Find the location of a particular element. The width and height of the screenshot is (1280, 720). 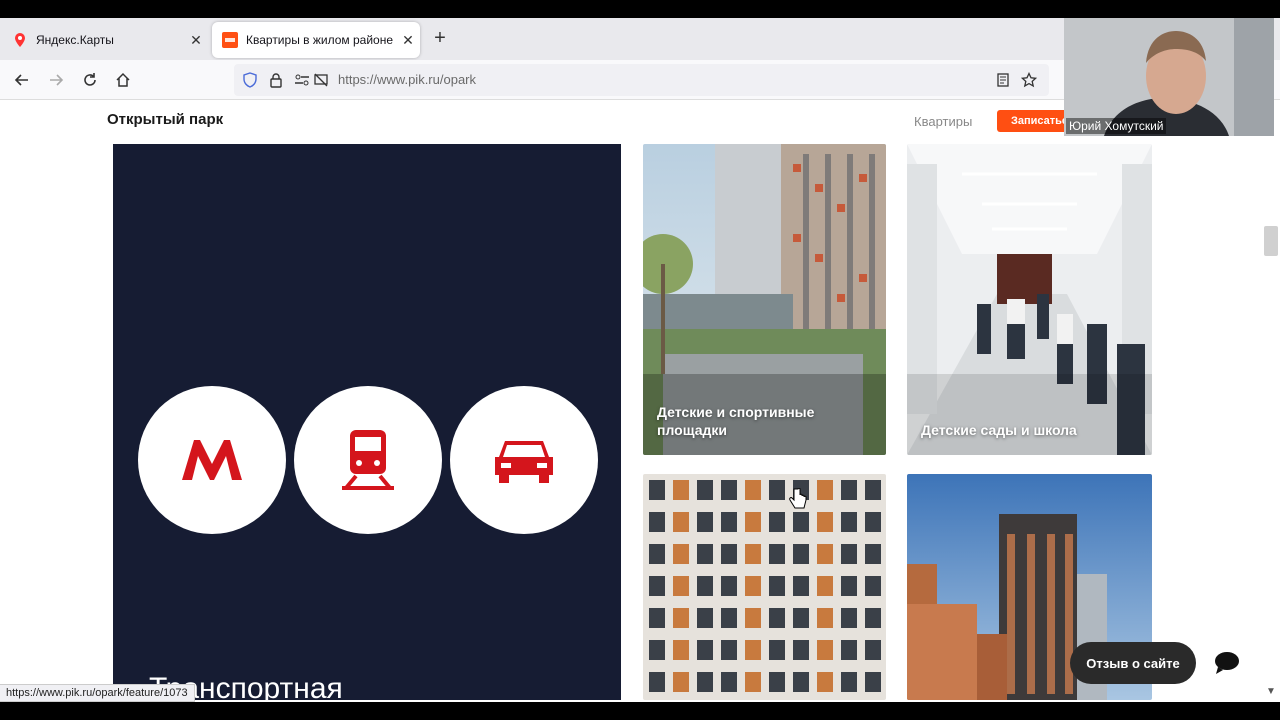

card-facade is located at coordinates (764, 587).